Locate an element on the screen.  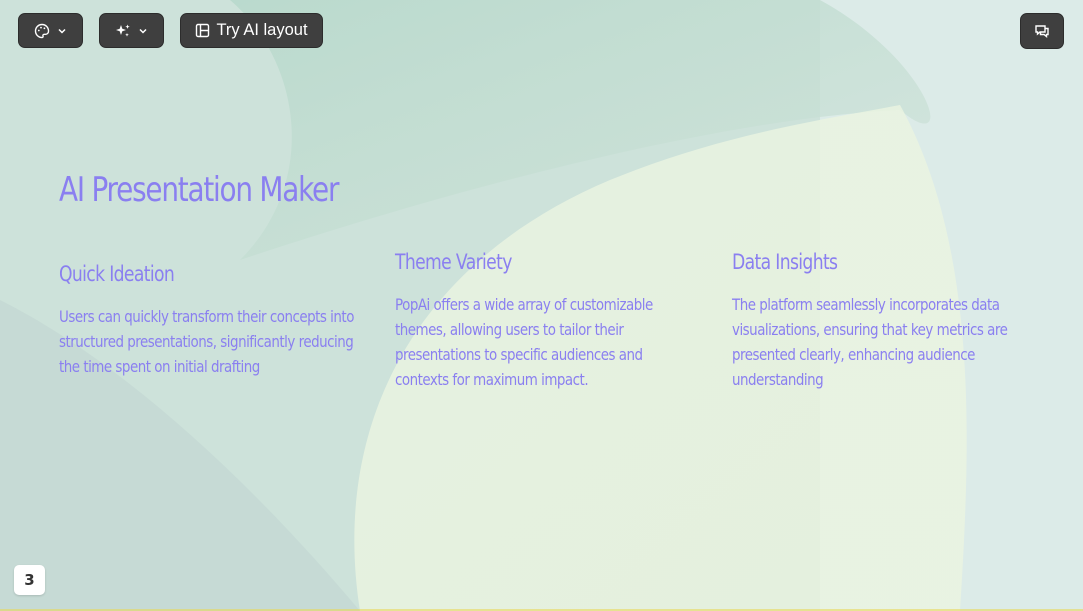
theme-button is located at coordinates (50, 30).